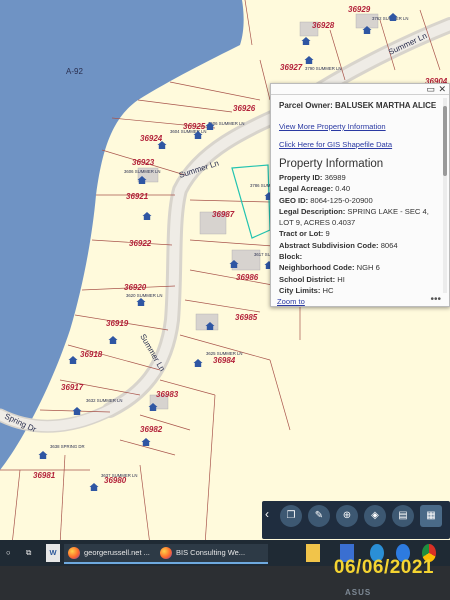 Image resolution: width=450 pixels, height=600 pixels. What do you see at coordinates (329, 268) in the screenshot?
I see `field-row: Neighborhood Code: NGH 6` at bounding box center [329, 268].